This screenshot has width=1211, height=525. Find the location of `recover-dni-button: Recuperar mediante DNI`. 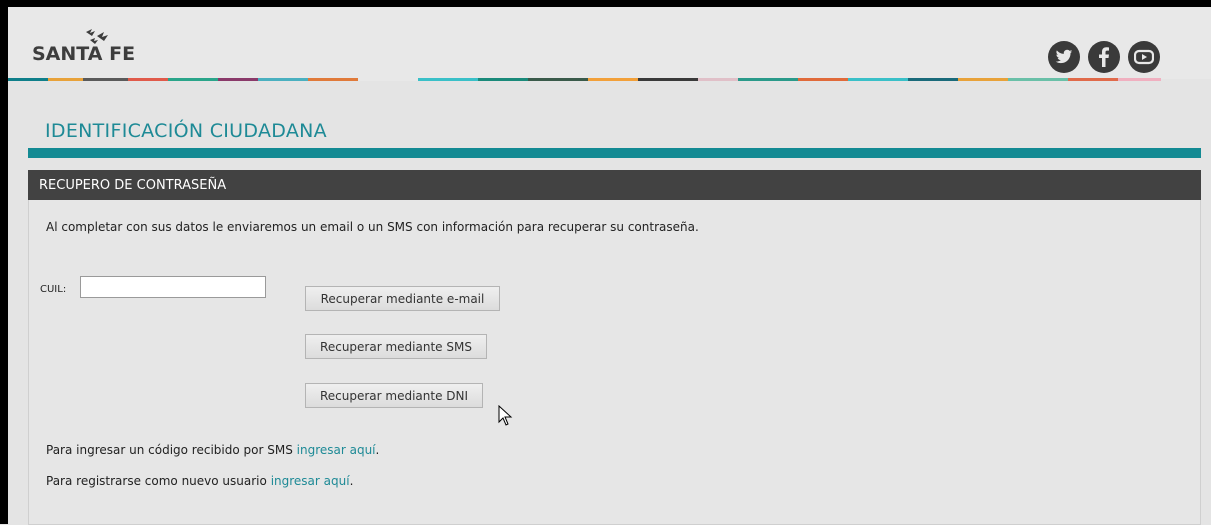

recover-dni-button: Recuperar mediante DNI is located at coordinates (394, 395).